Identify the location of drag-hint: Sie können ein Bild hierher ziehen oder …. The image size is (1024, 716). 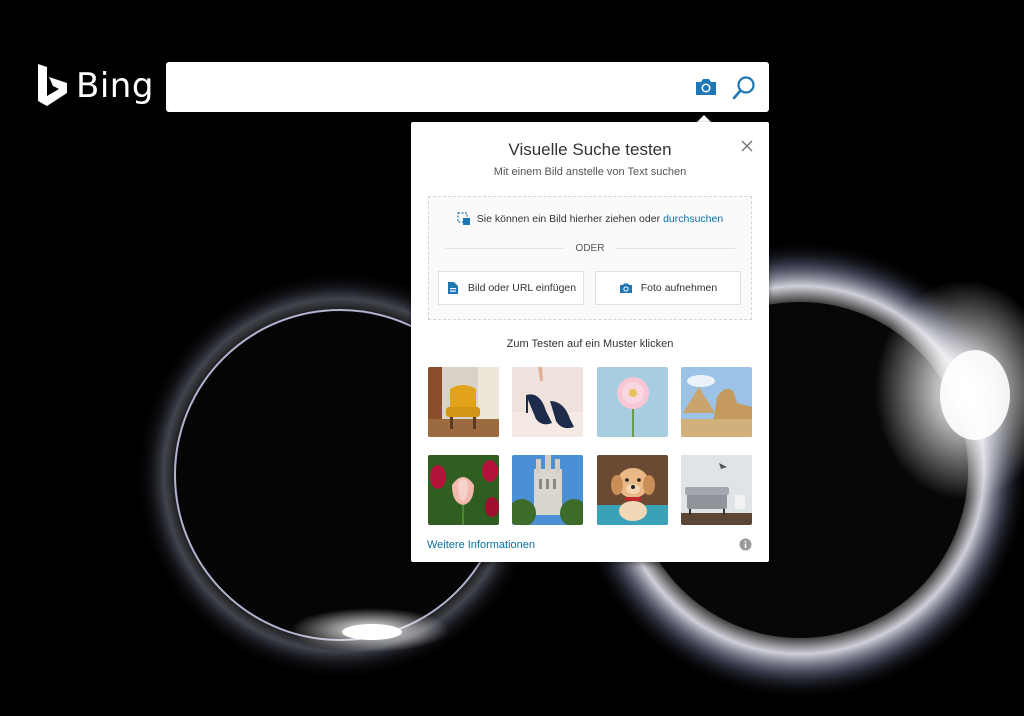
(590, 219).